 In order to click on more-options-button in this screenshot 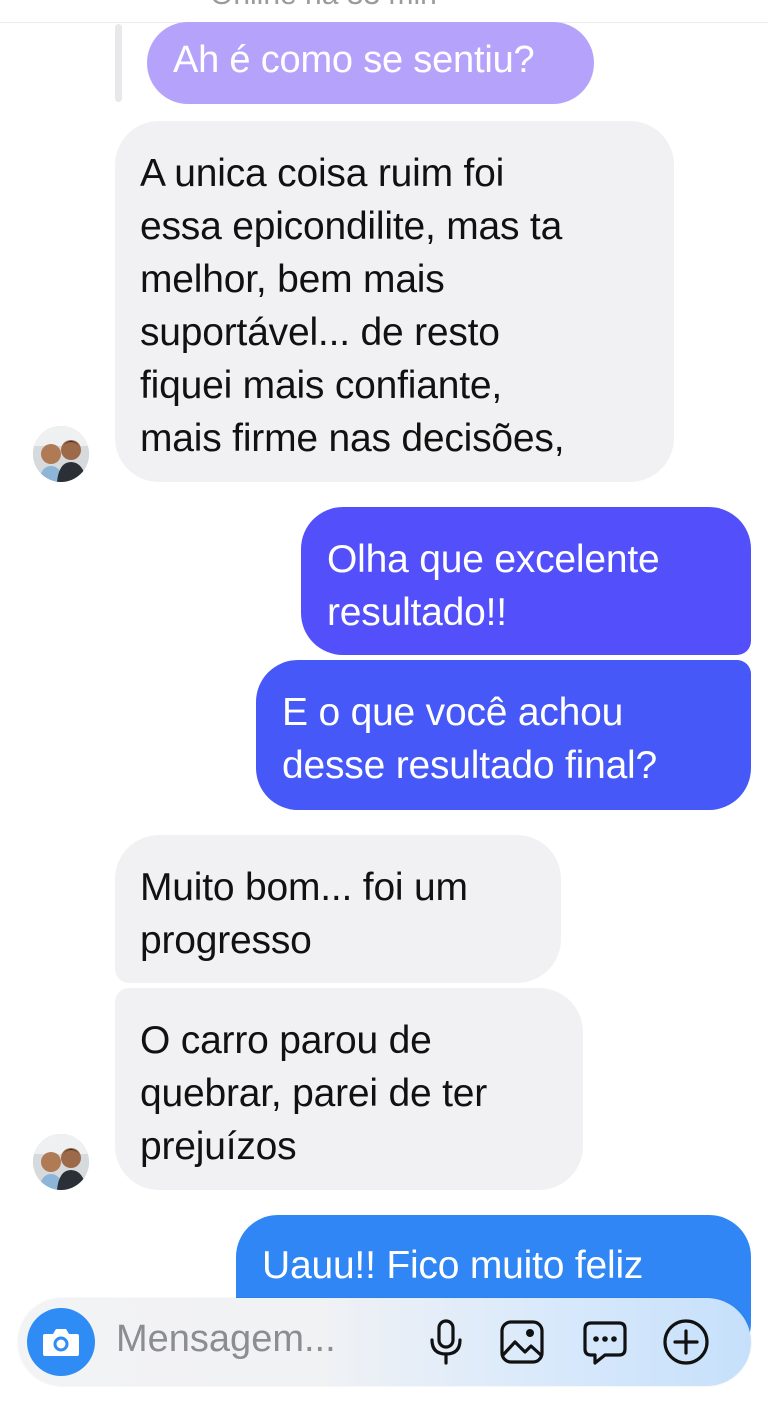, I will do `click(686, 1342)`.